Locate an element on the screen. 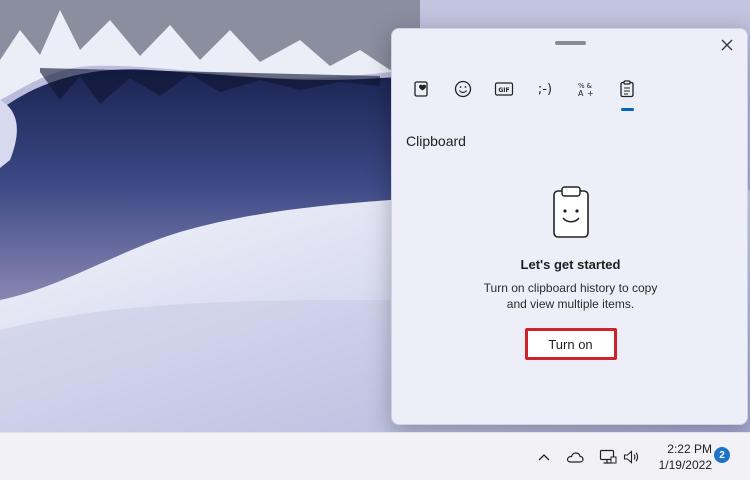  svg-text: A is located at coordinates (581, 93).